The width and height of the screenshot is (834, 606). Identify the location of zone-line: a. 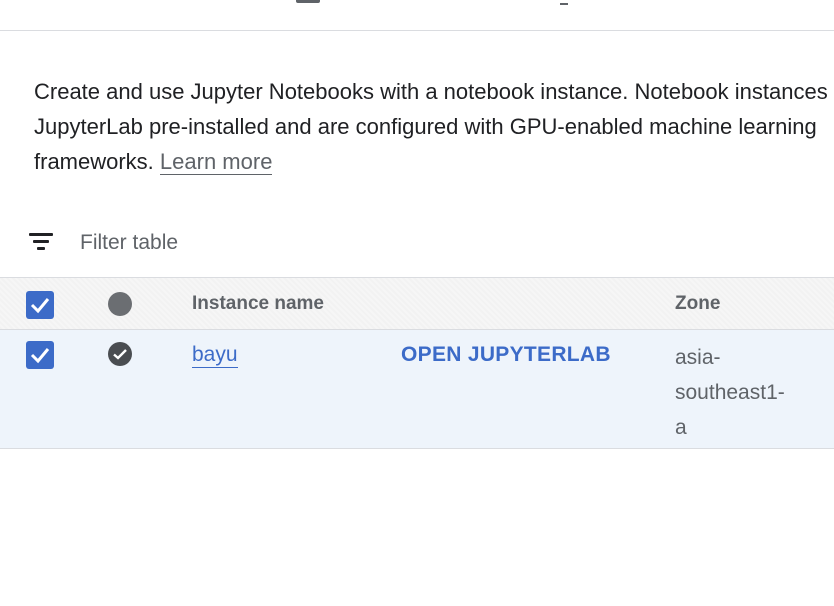
(681, 427).